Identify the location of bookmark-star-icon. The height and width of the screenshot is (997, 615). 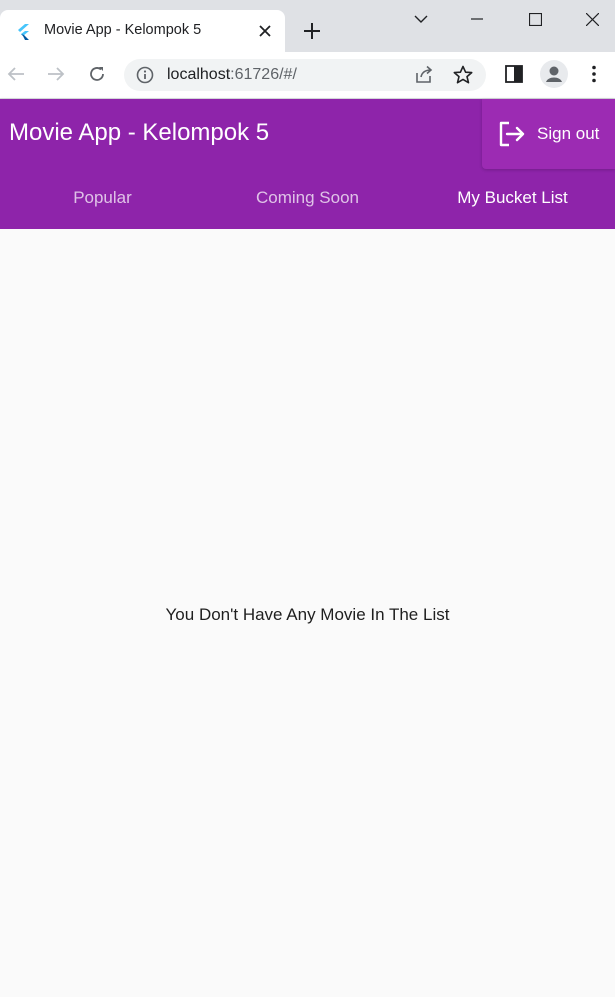
(463, 75).